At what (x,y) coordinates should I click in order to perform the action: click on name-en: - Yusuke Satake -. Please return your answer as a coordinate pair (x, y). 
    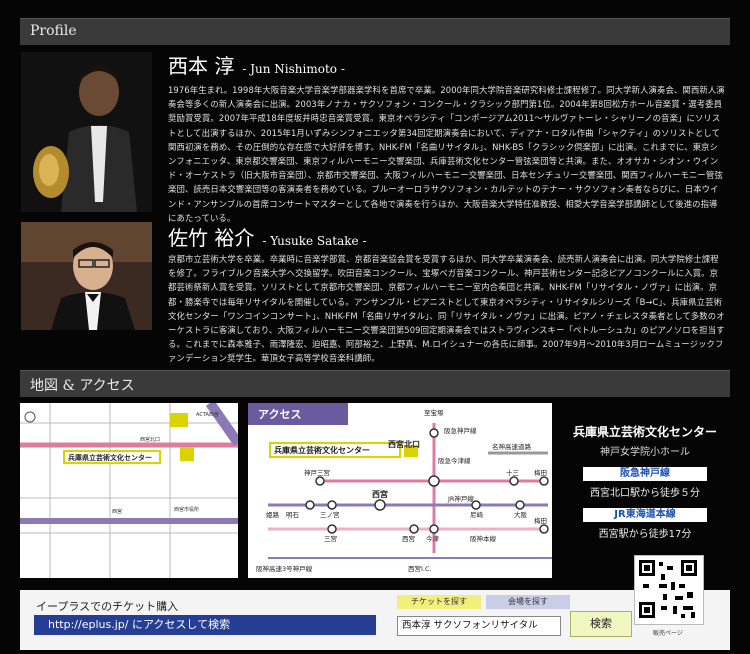
    Looking at the image, I should click on (314, 241).